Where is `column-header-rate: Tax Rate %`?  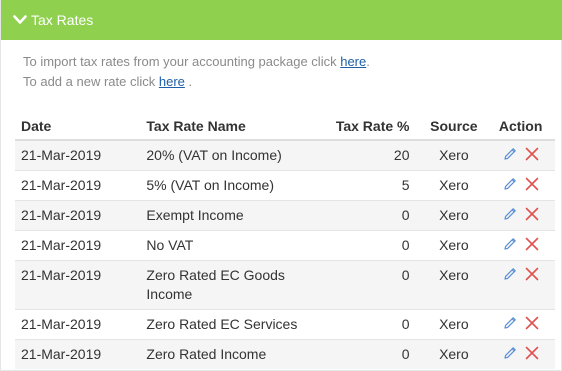
column-header-rate: Tax Rate % is located at coordinates (368, 126).